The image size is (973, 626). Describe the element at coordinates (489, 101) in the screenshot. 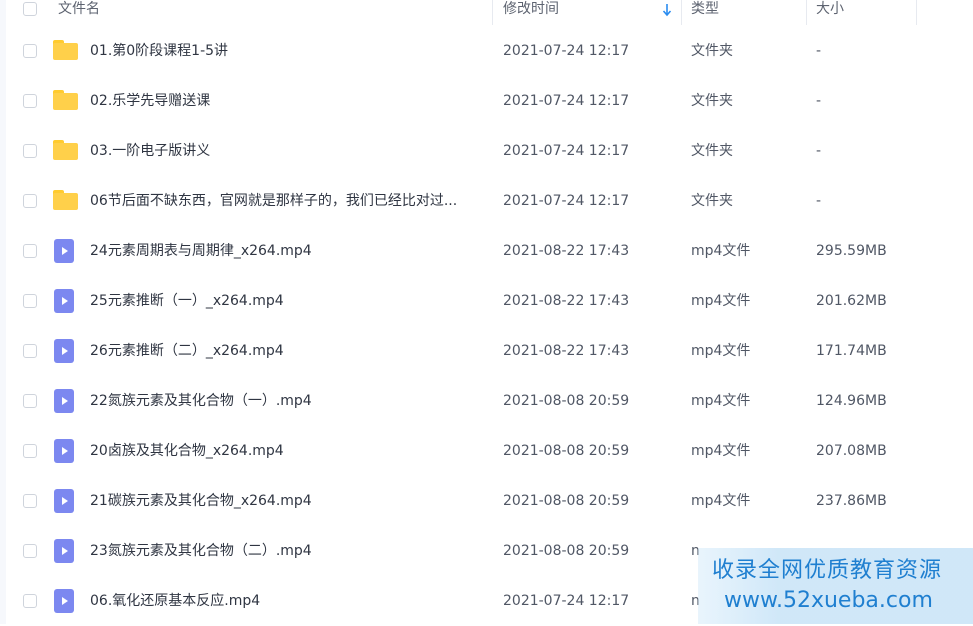

I see `file-row: 02.乐学先导赠送课 2021-07-24 12:17 文件夹 -` at that location.